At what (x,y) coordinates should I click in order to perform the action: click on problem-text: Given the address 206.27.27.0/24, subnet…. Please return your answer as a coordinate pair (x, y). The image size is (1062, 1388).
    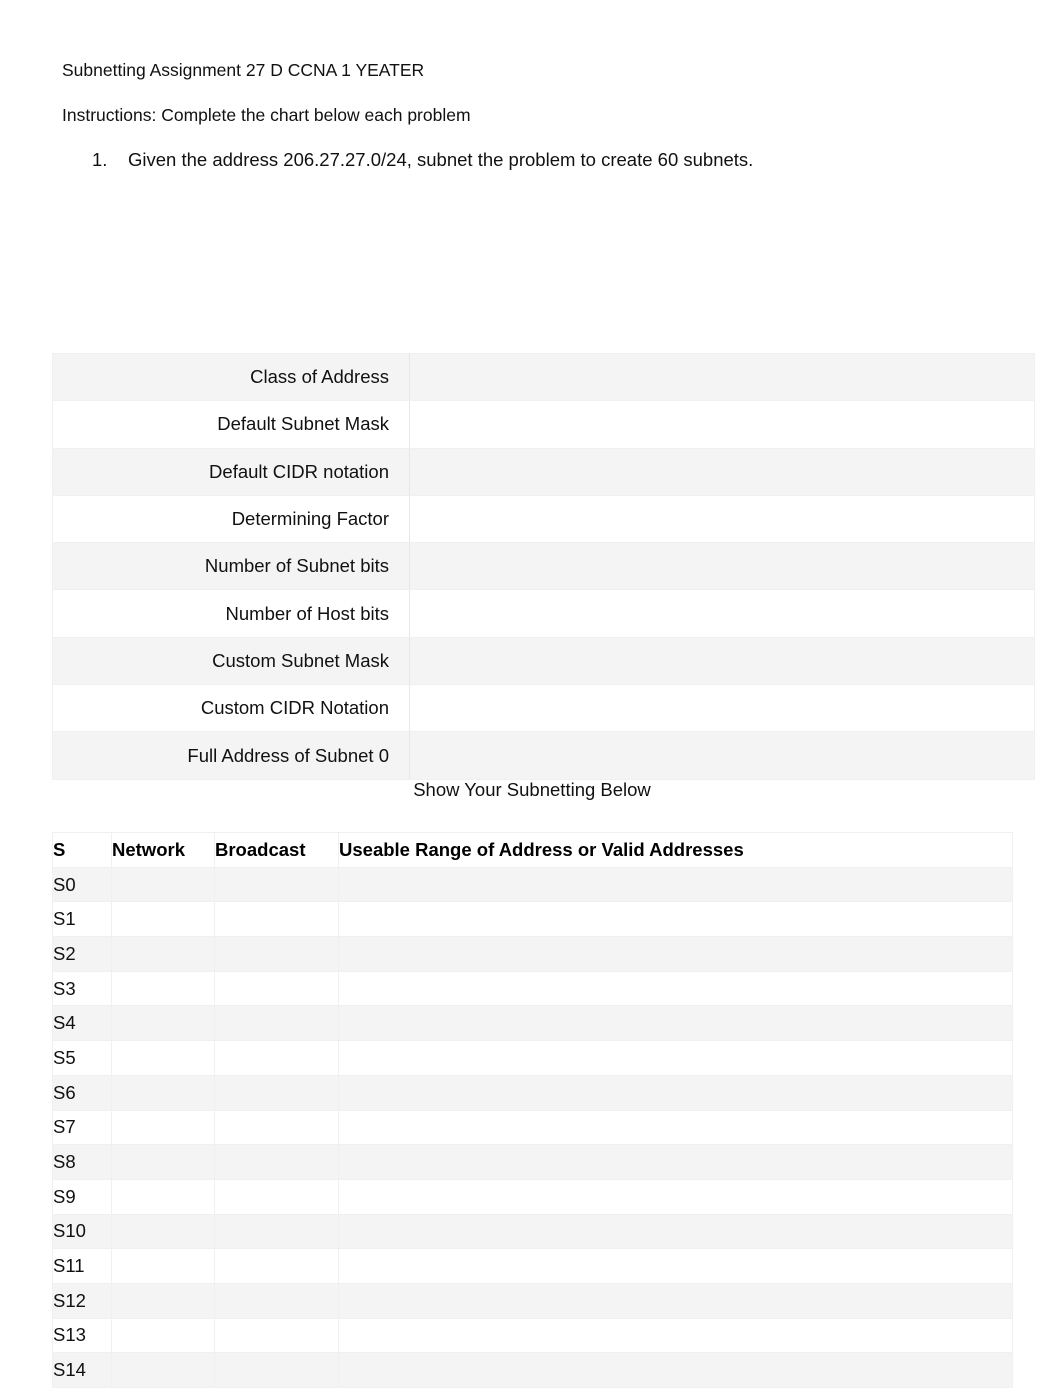
    Looking at the image, I should click on (441, 159).